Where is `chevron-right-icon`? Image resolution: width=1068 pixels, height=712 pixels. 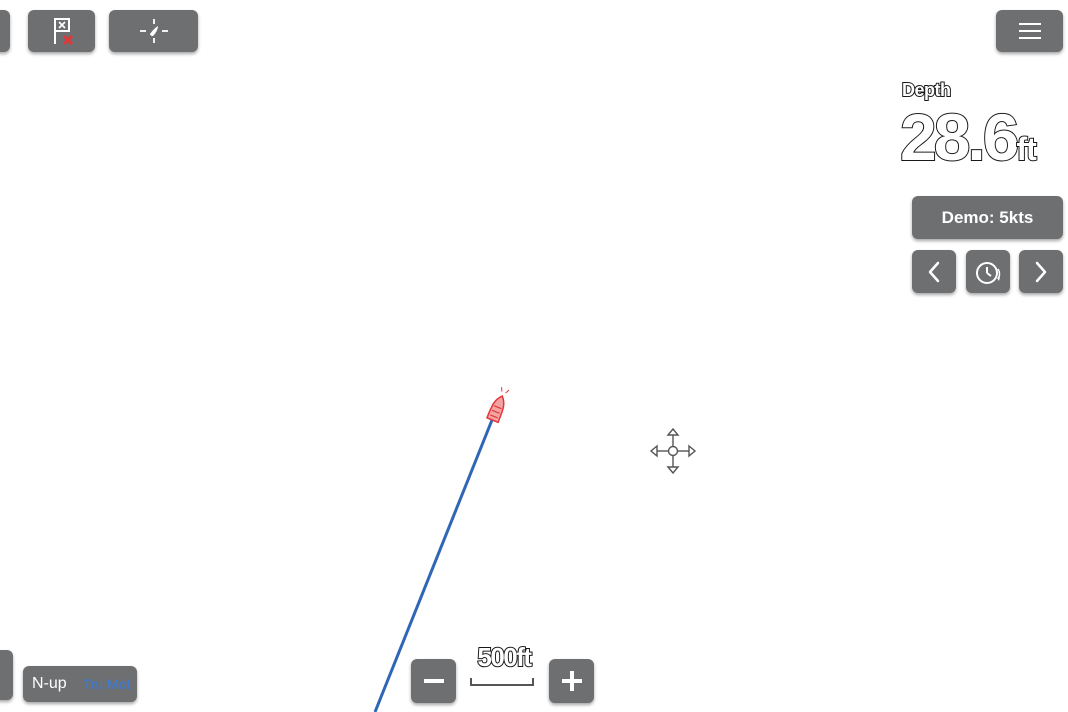 chevron-right-icon is located at coordinates (1041, 271).